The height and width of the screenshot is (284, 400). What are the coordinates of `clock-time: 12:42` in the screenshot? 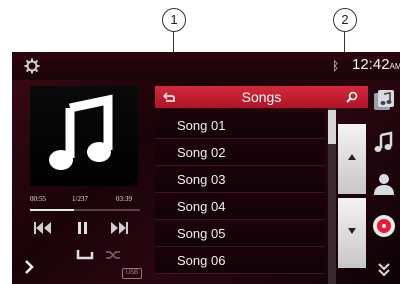 It's located at (371, 64).